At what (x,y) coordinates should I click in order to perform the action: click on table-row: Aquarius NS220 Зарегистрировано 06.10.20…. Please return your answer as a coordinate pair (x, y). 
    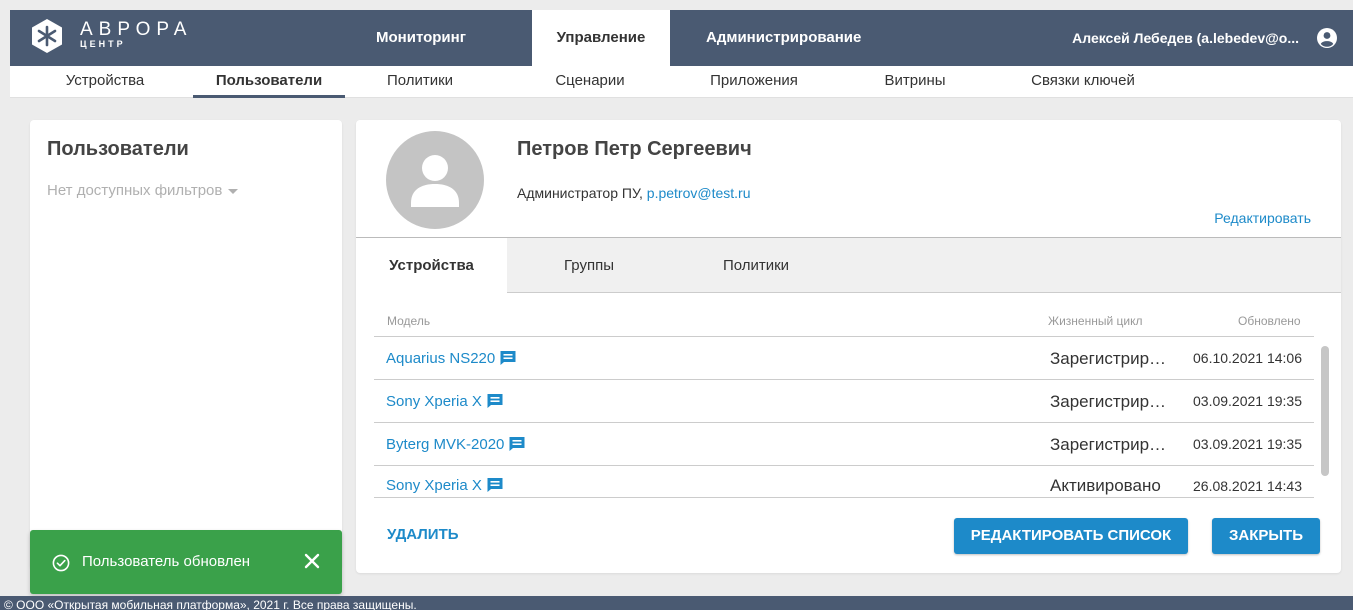
    Looking at the image, I should click on (844, 357).